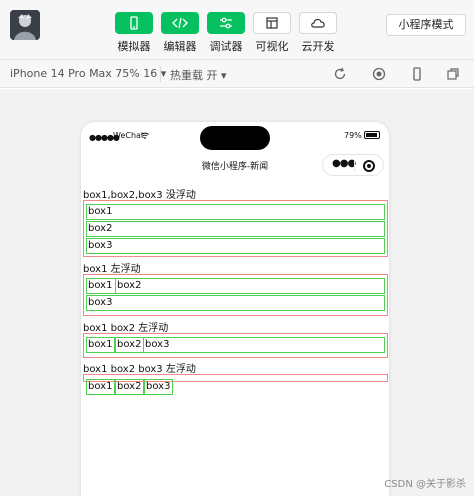  I want to click on simulator-label: 模拟器, so click(134, 46).